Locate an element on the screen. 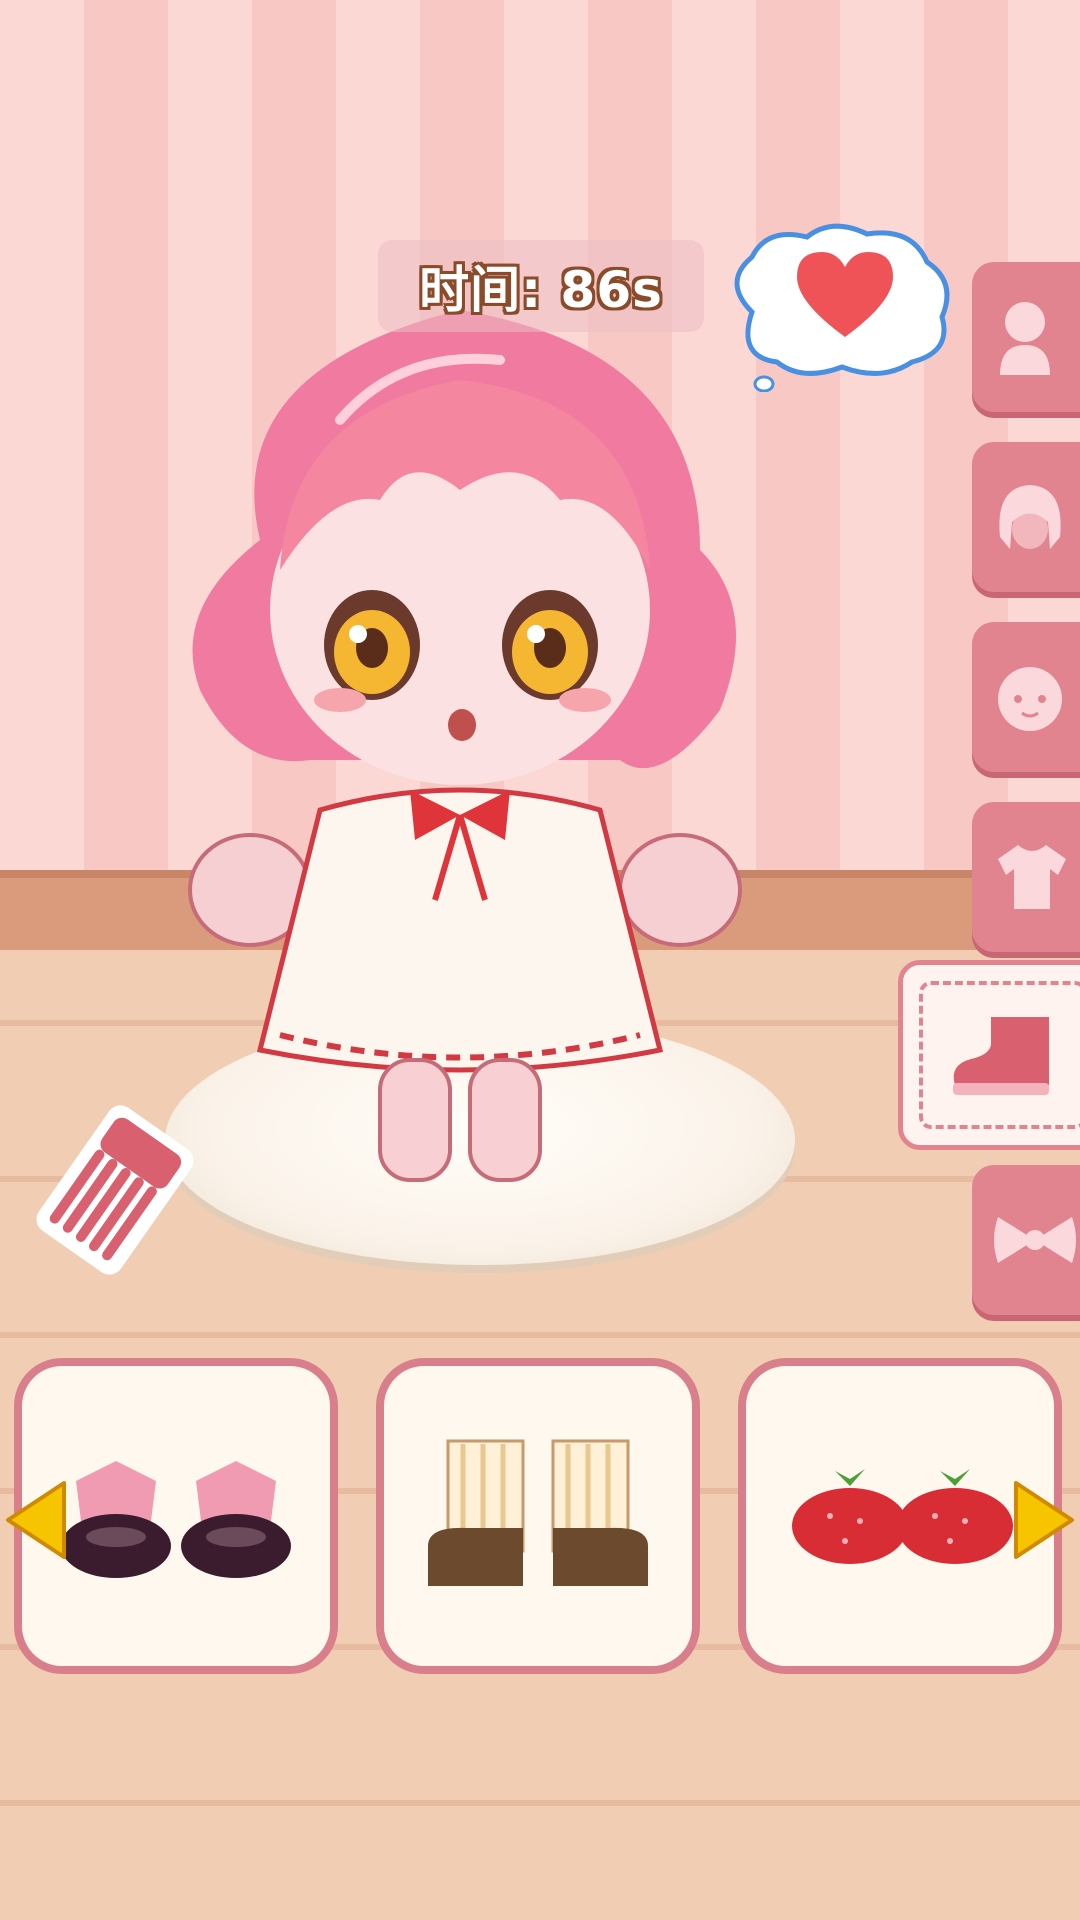 This screenshot has width=1080, height=1920. category-hair-button is located at coordinates (1026, 517).